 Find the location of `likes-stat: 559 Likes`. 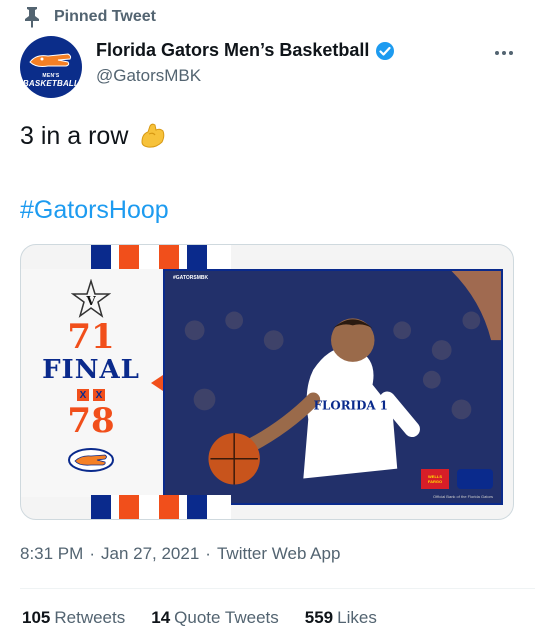

likes-stat: 559 Likes is located at coordinates (341, 618).